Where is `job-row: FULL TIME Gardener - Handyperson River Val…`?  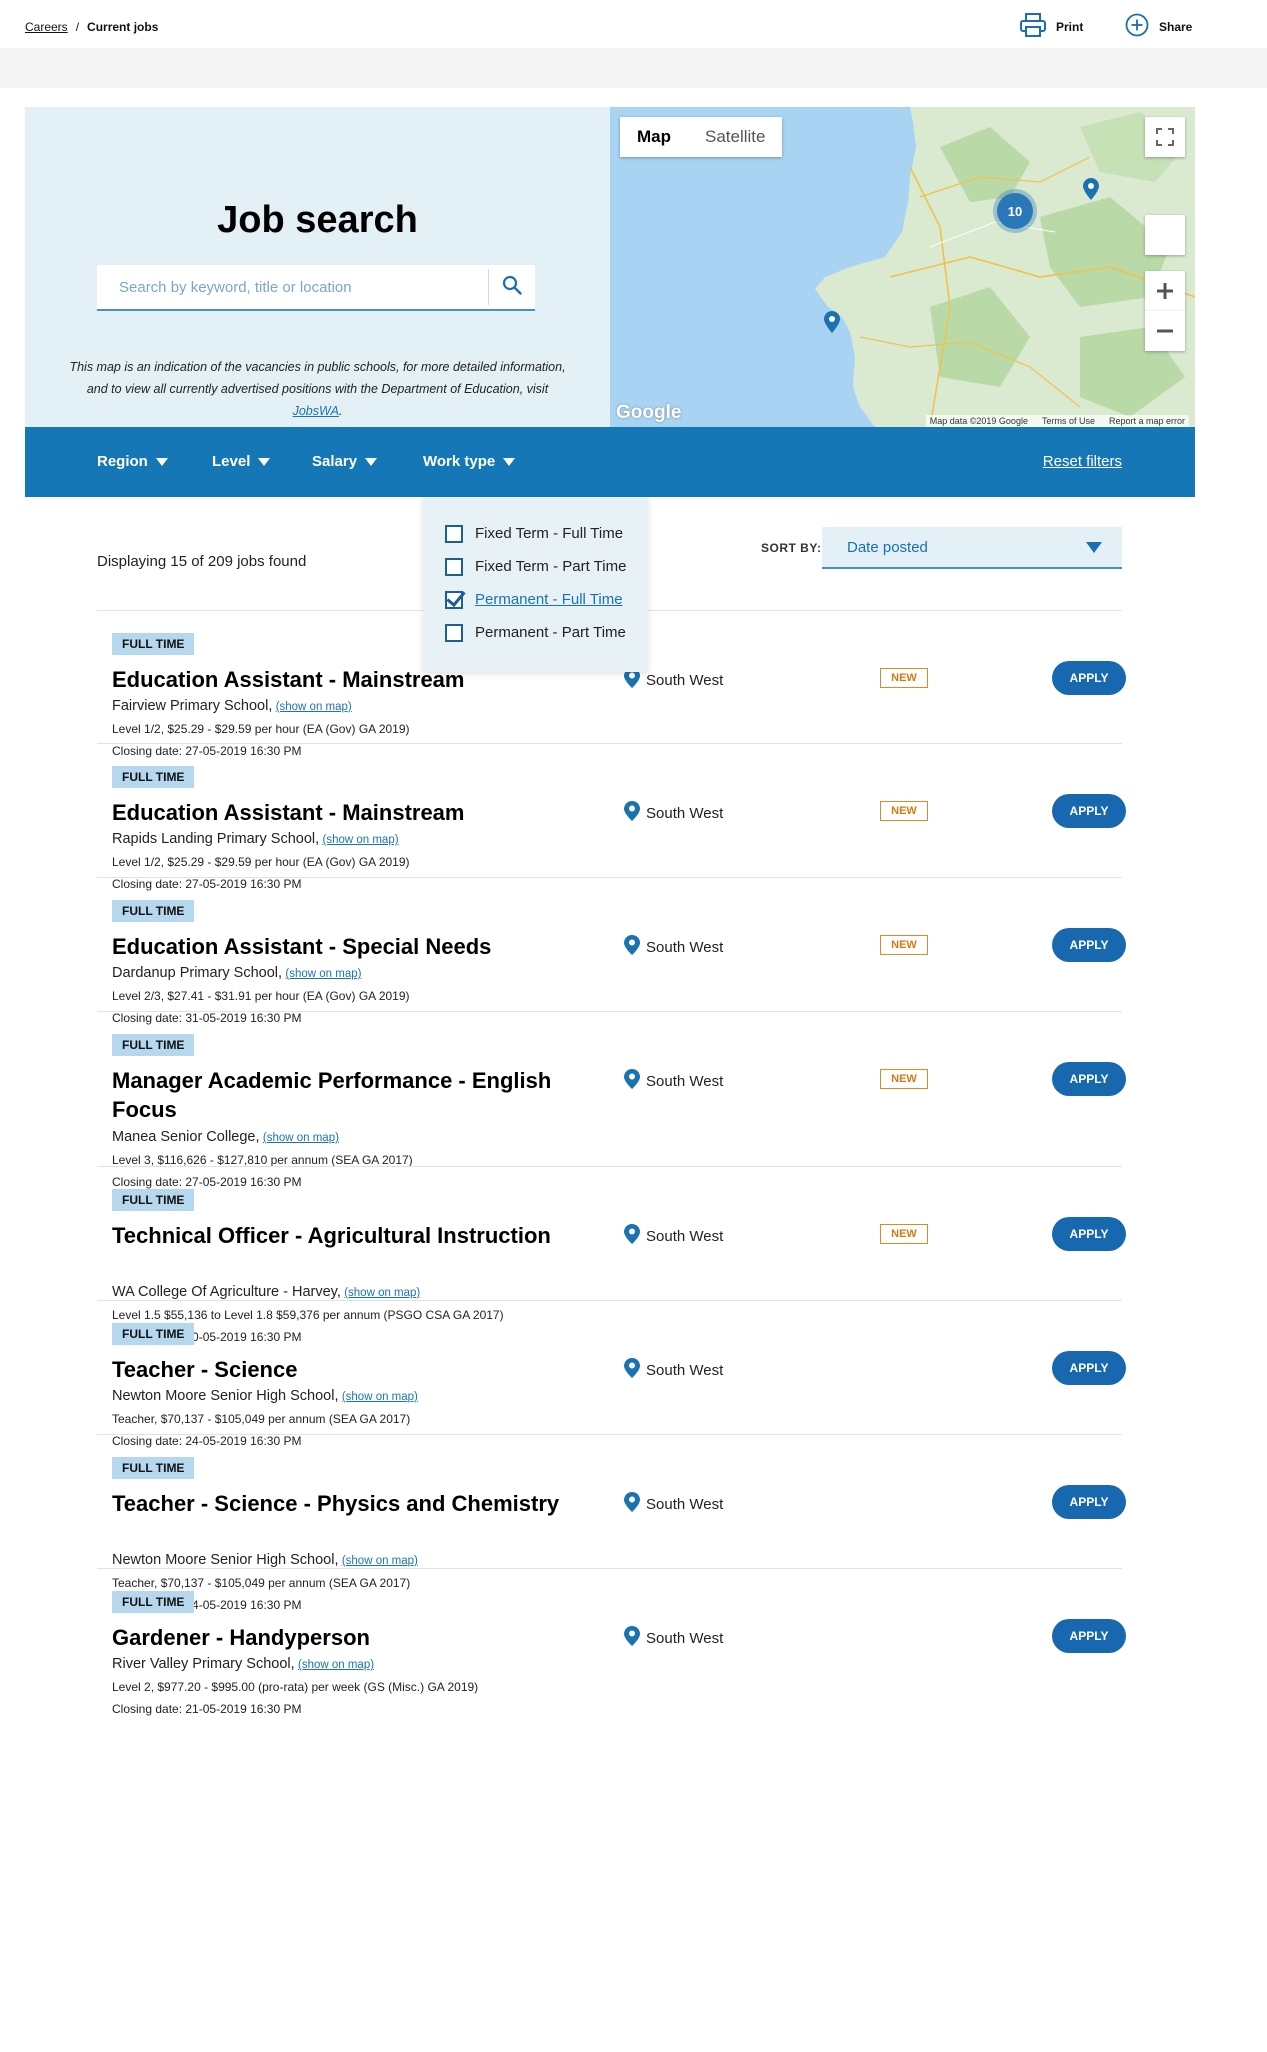 job-row: FULL TIME Gardener - Handyperson River Val… is located at coordinates (611, 1642).